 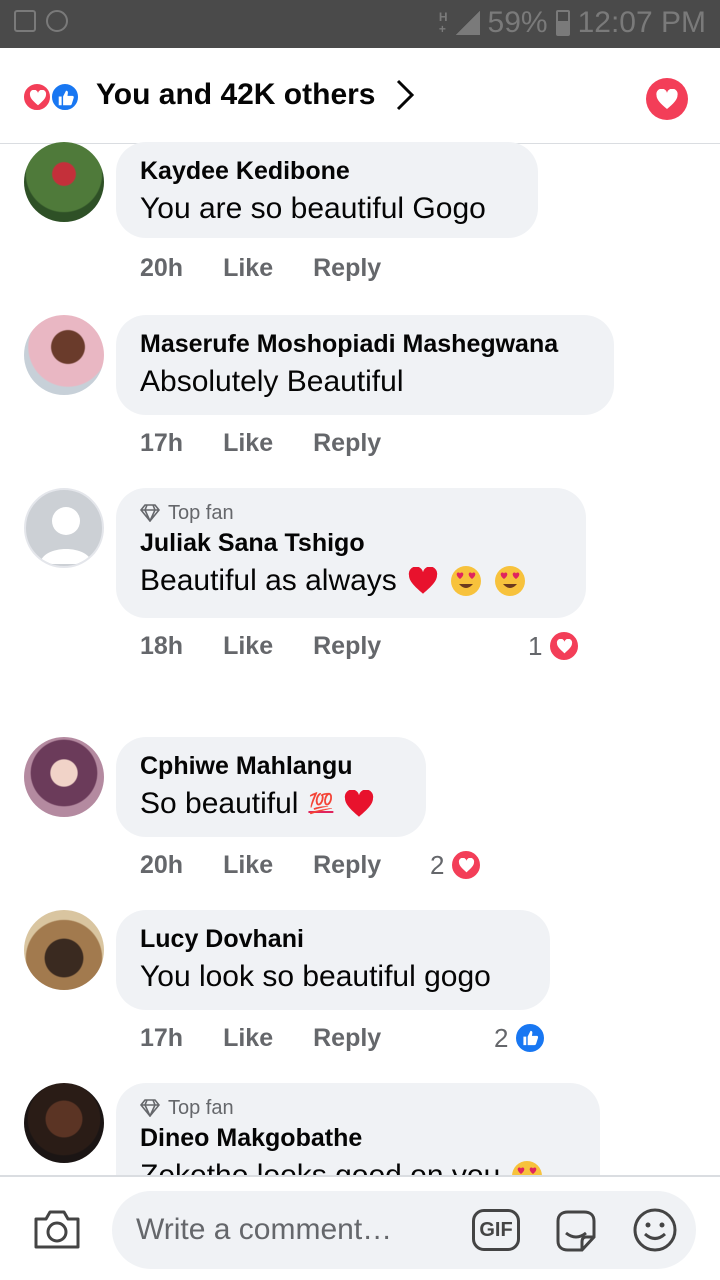 What do you see at coordinates (161, 646) in the screenshot?
I see `comment-time: 18h` at bounding box center [161, 646].